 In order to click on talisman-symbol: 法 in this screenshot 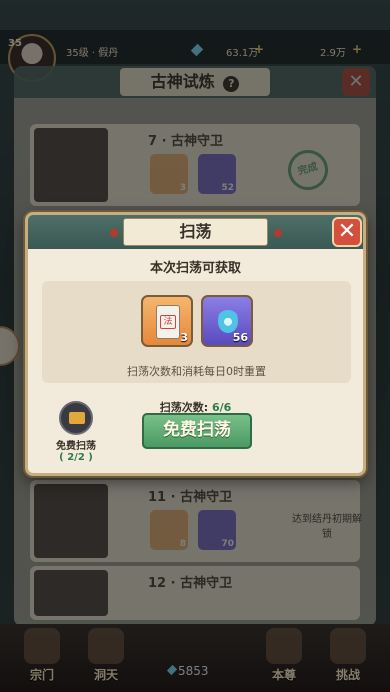, I will do `click(168, 322)`.